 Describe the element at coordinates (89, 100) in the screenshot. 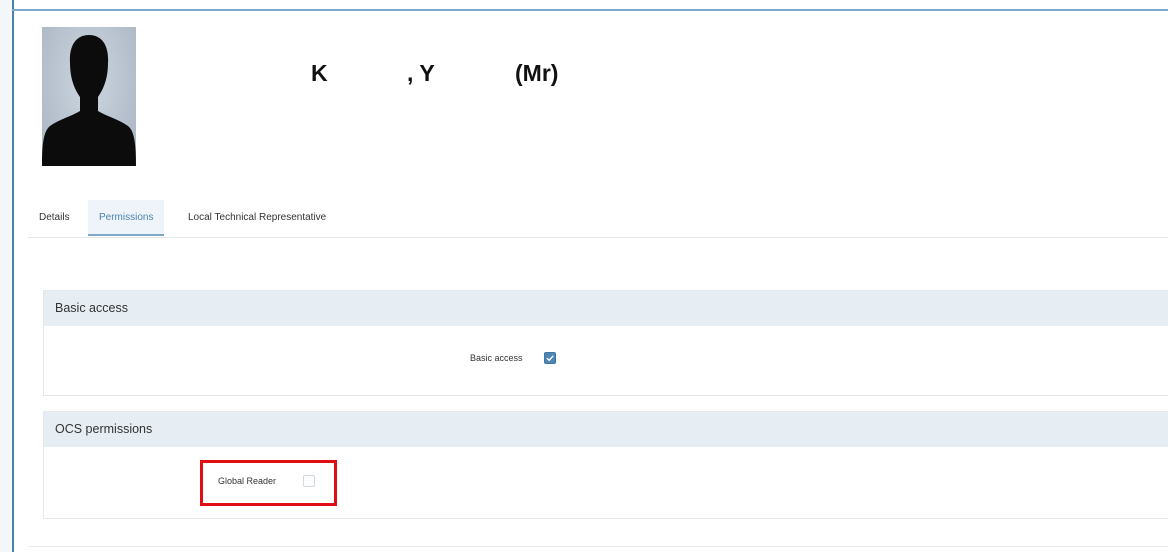

I see `person-silhouette-icon` at that location.